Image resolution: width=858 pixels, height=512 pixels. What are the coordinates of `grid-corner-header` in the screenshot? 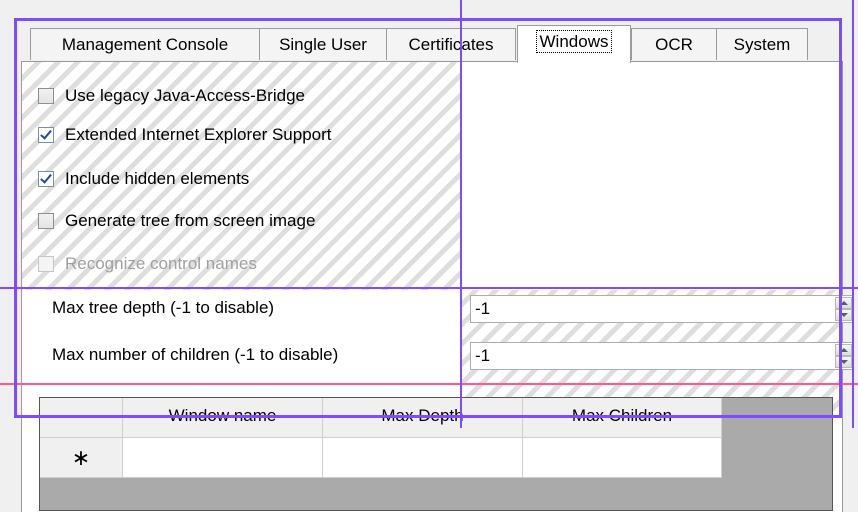 It's located at (81, 418).